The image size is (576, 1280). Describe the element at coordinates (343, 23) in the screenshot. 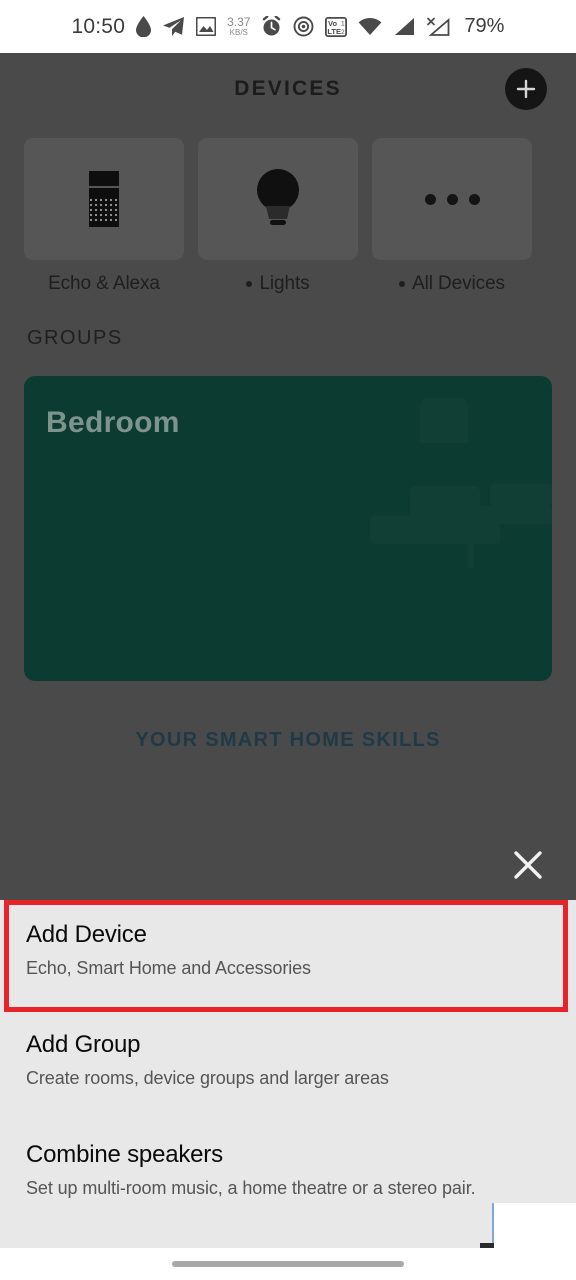

I see `svg-text: 1` at that location.